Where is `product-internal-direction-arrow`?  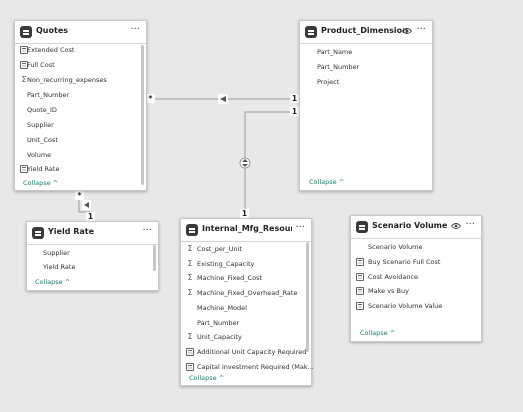
product-internal-direction-arrow is located at coordinates (245, 163).